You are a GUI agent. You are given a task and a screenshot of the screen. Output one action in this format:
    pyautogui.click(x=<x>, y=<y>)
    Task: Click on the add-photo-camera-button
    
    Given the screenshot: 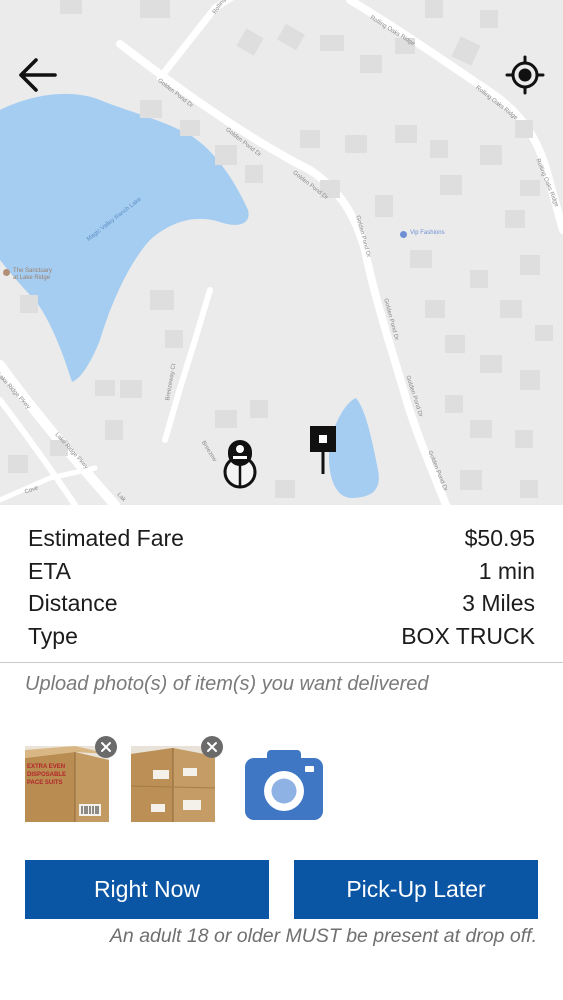 What is the action you would take?
    pyautogui.click(x=284, y=785)
    